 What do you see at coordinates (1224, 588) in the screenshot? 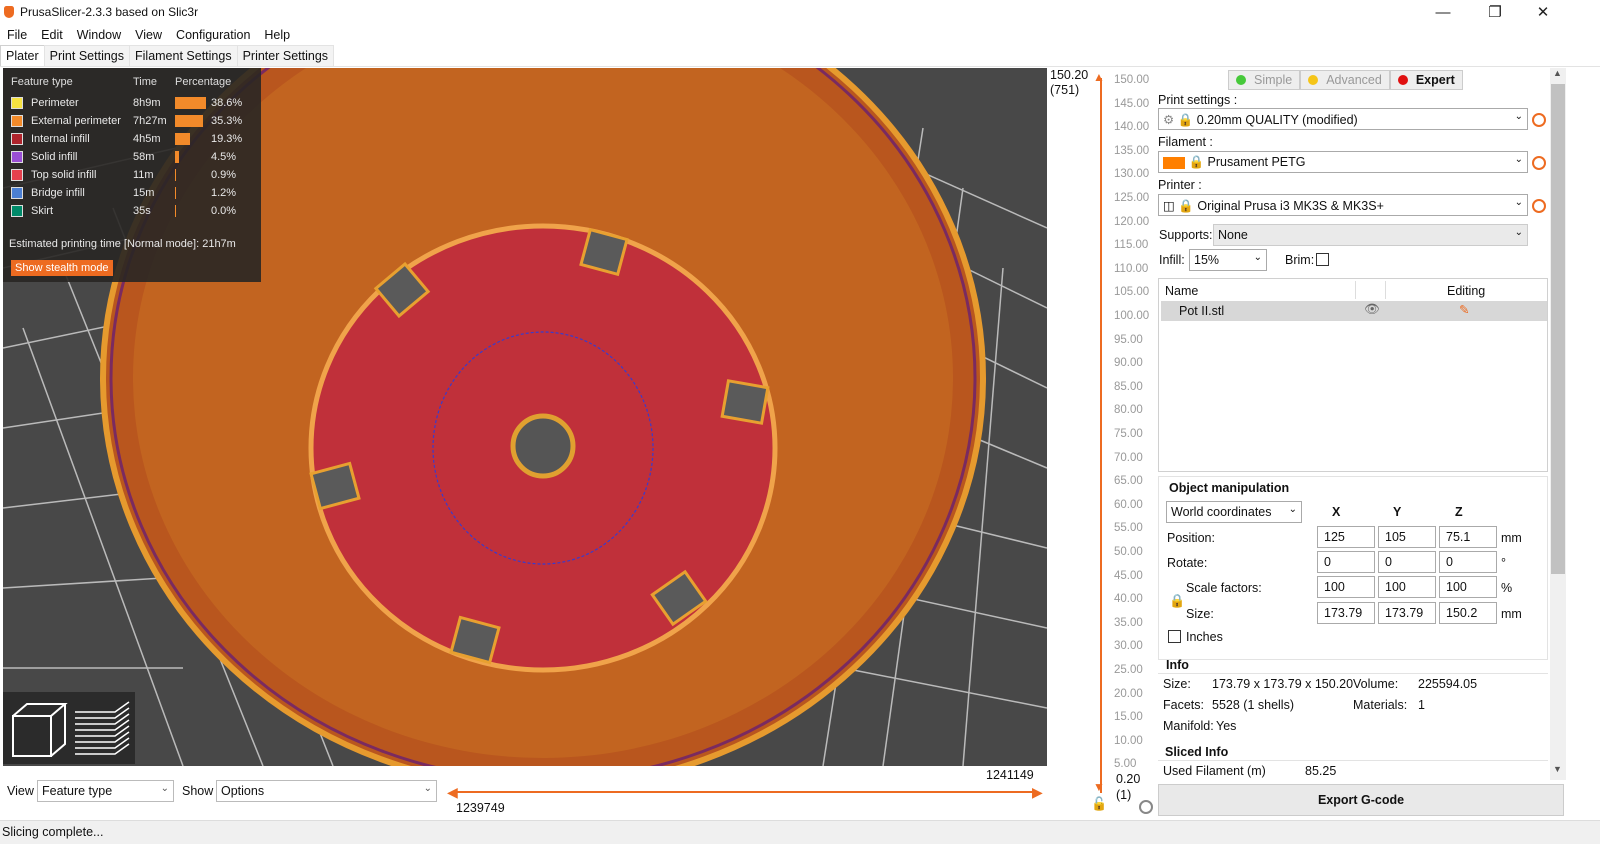
I see `scale-factors-label: Scale factors:` at bounding box center [1224, 588].